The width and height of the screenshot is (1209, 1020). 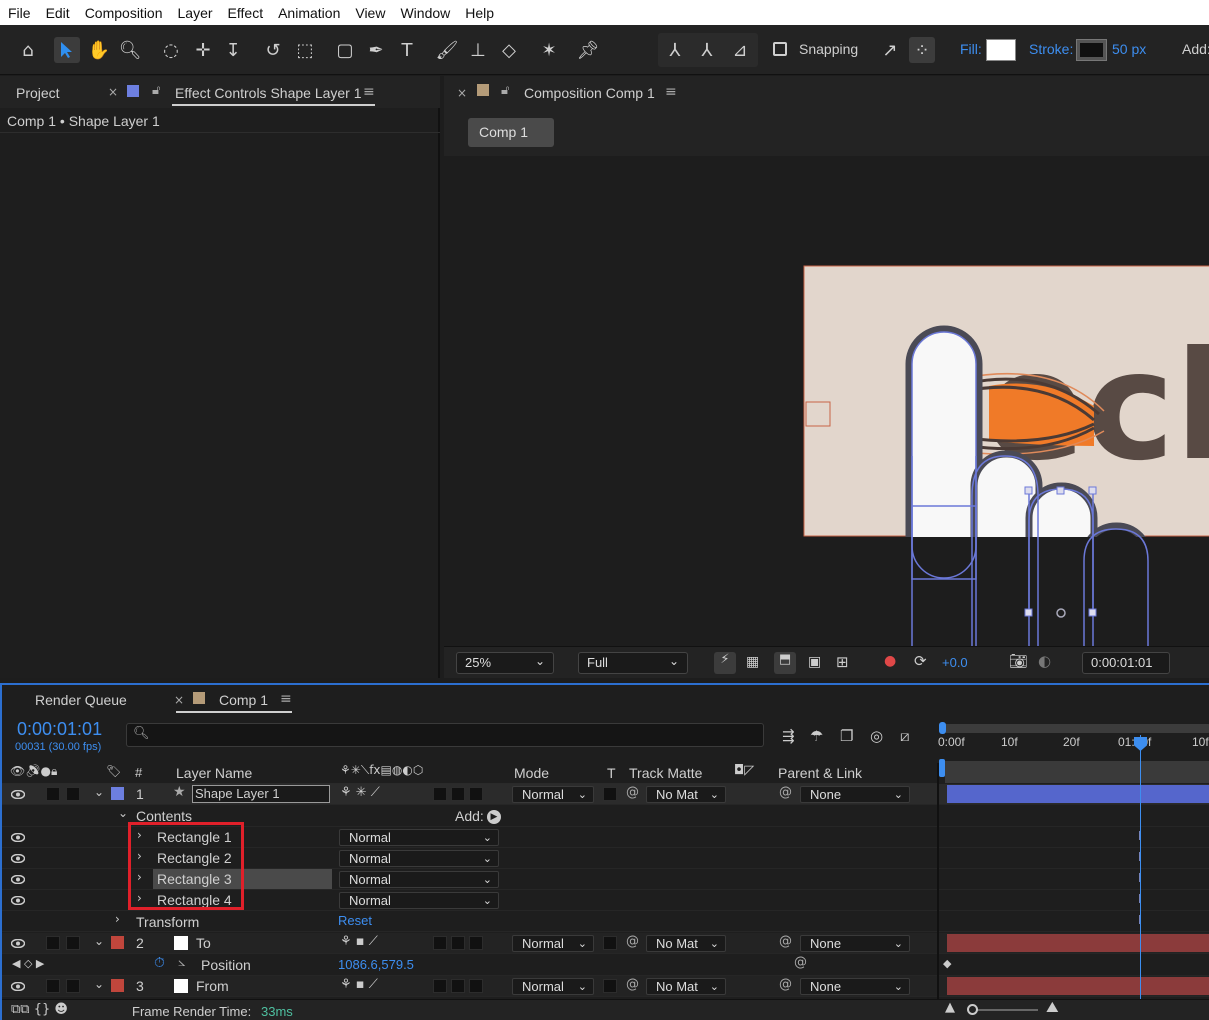 What do you see at coordinates (38, 93) in the screenshot?
I see `tab-project: Project` at bounding box center [38, 93].